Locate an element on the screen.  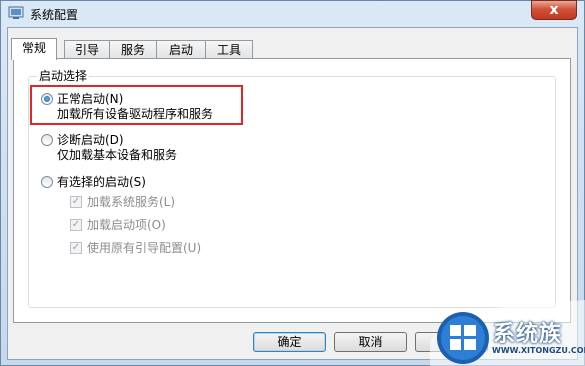
highlight-annotation-box is located at coordinates (136, 105).